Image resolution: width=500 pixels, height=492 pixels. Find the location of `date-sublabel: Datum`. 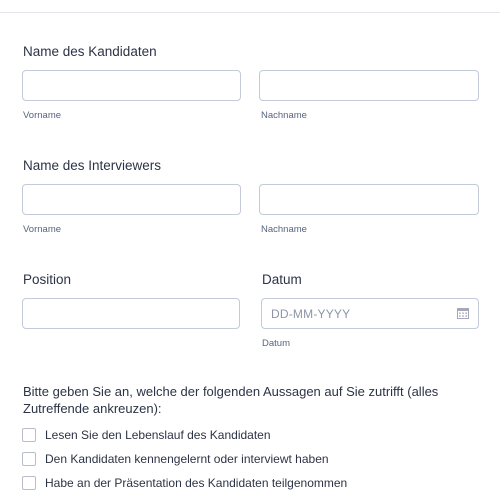

date-sublabel: Datum is located at coordinates (276, 343).